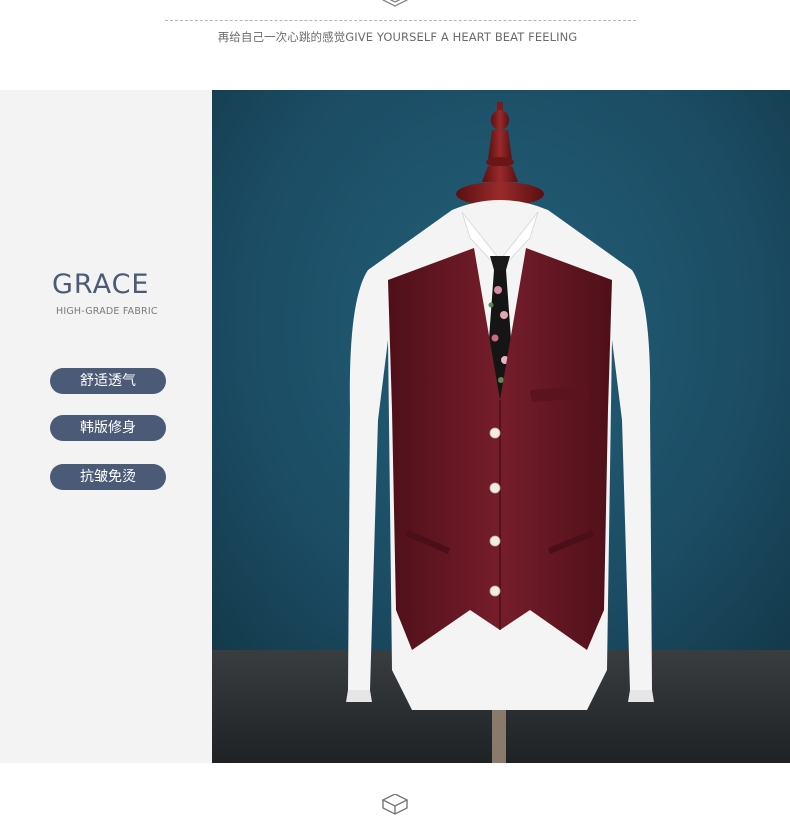 This screenshot has width=790, height=816. Describe the element at coordinates (108, 477) in the screenshot. I see `feature-badge-wrinkle-free: 抗皱免烫` at that location.